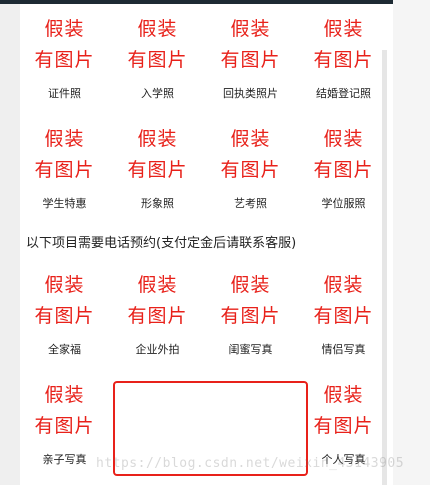  What do you see at coordinates (250, 203) in the screenshot?
I see `item-label: 艺考照` at bounding box center [250, 203].